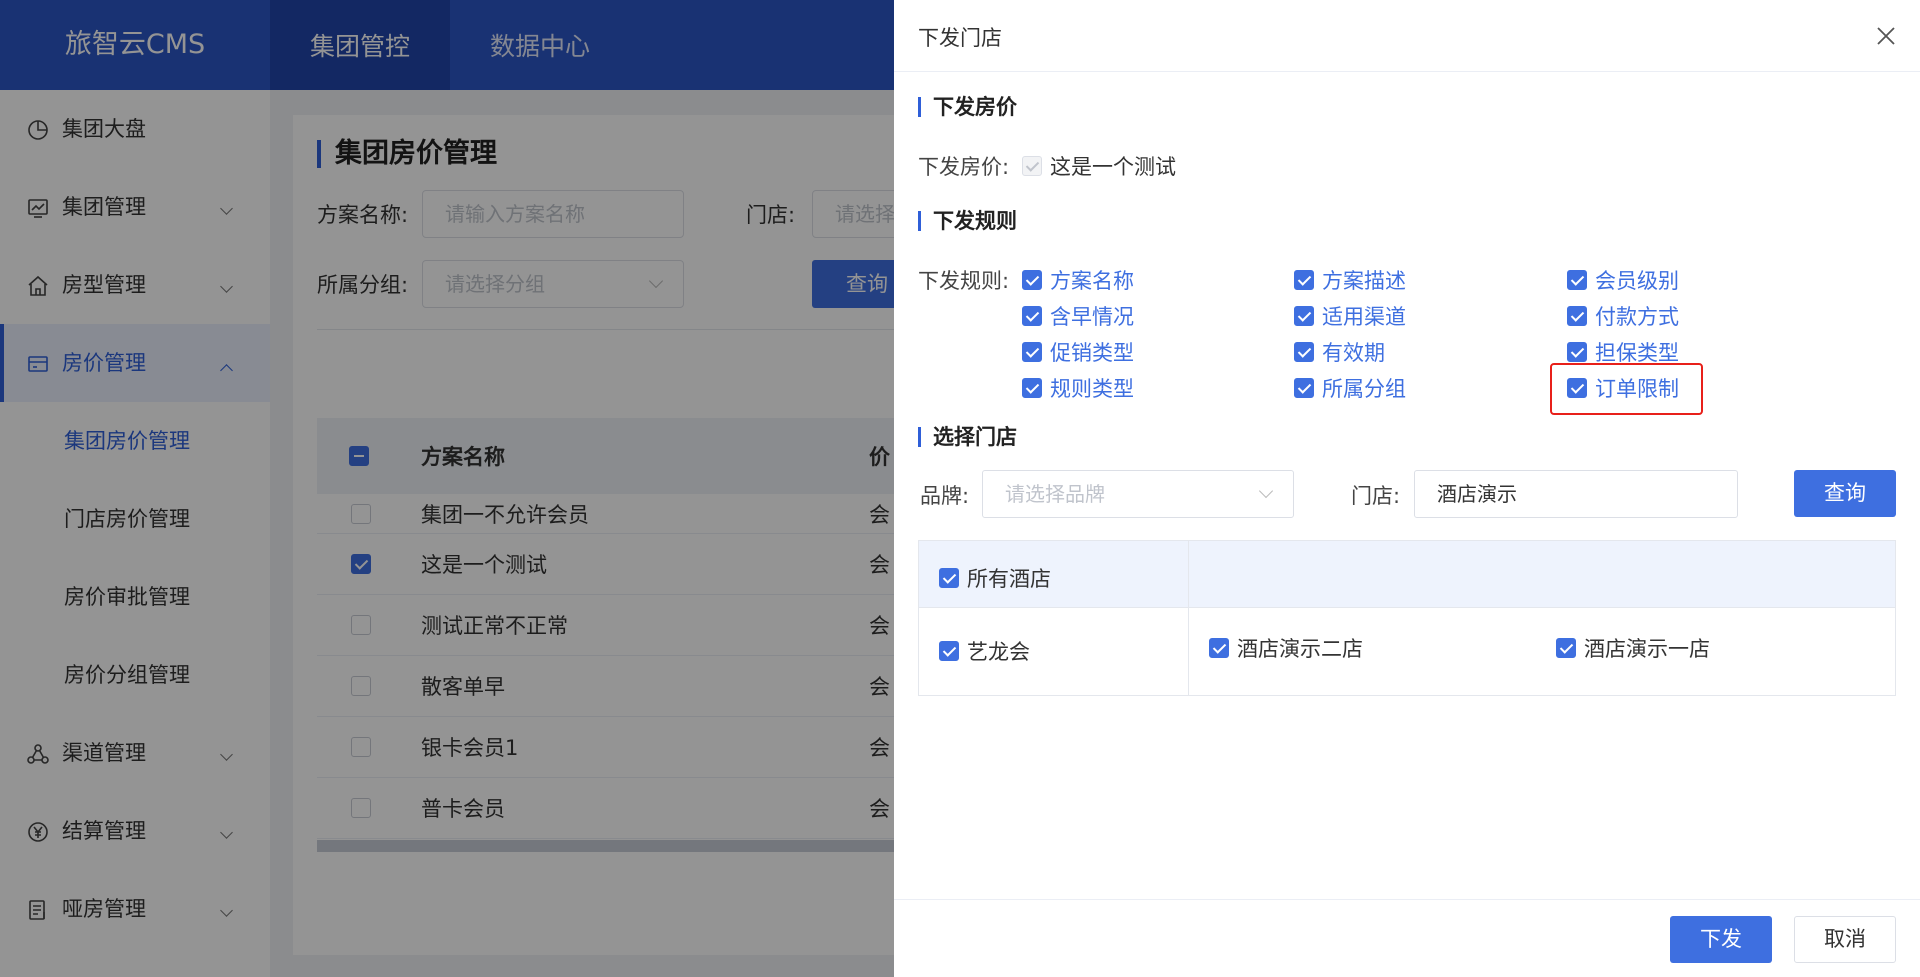 The image size is (1920, 977). What do you see at coordinates (1353, 353) in the screenshot?
I see `rule-label: 有效期` at bounding box center [1353, 353].